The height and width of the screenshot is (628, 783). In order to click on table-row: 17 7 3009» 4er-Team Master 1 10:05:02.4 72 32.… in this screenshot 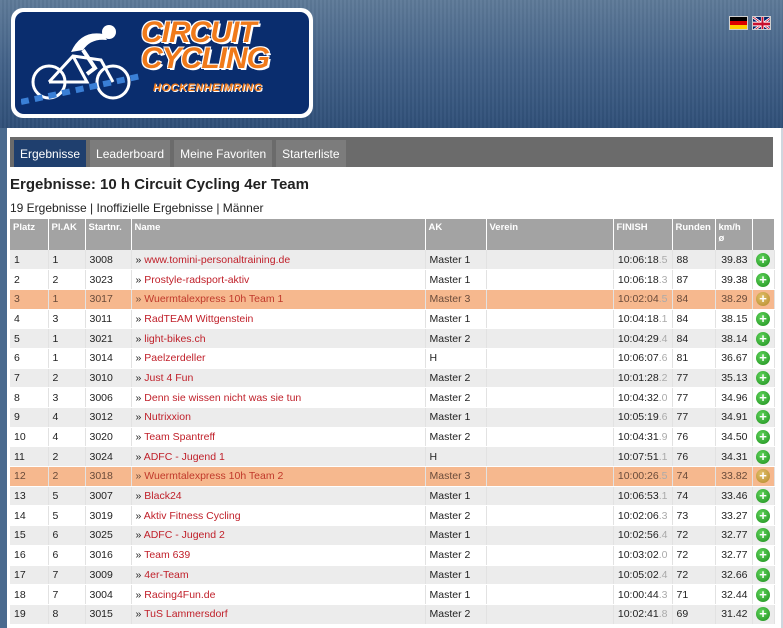, I will do `click(392, 575)`.